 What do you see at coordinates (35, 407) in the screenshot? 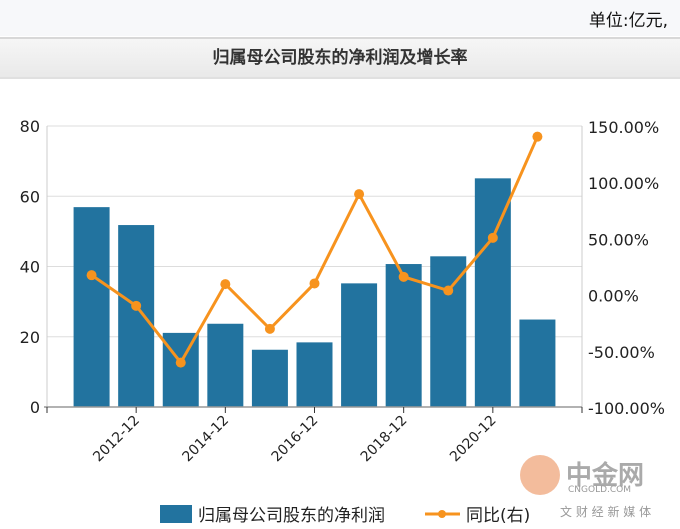
I see `left-tick-label: 0` at bounding box center [35, 407].